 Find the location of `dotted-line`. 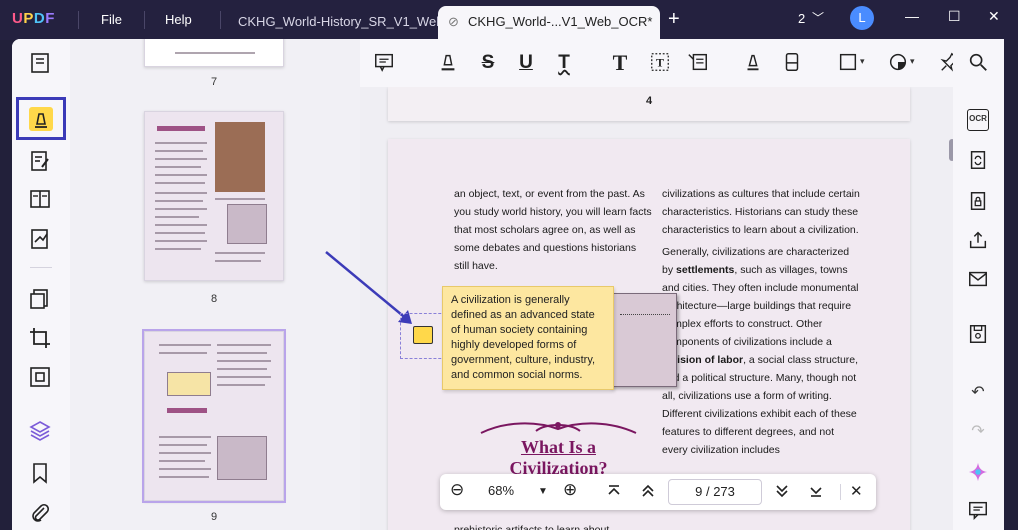

dotted-line is located at coordinates (645, 314).